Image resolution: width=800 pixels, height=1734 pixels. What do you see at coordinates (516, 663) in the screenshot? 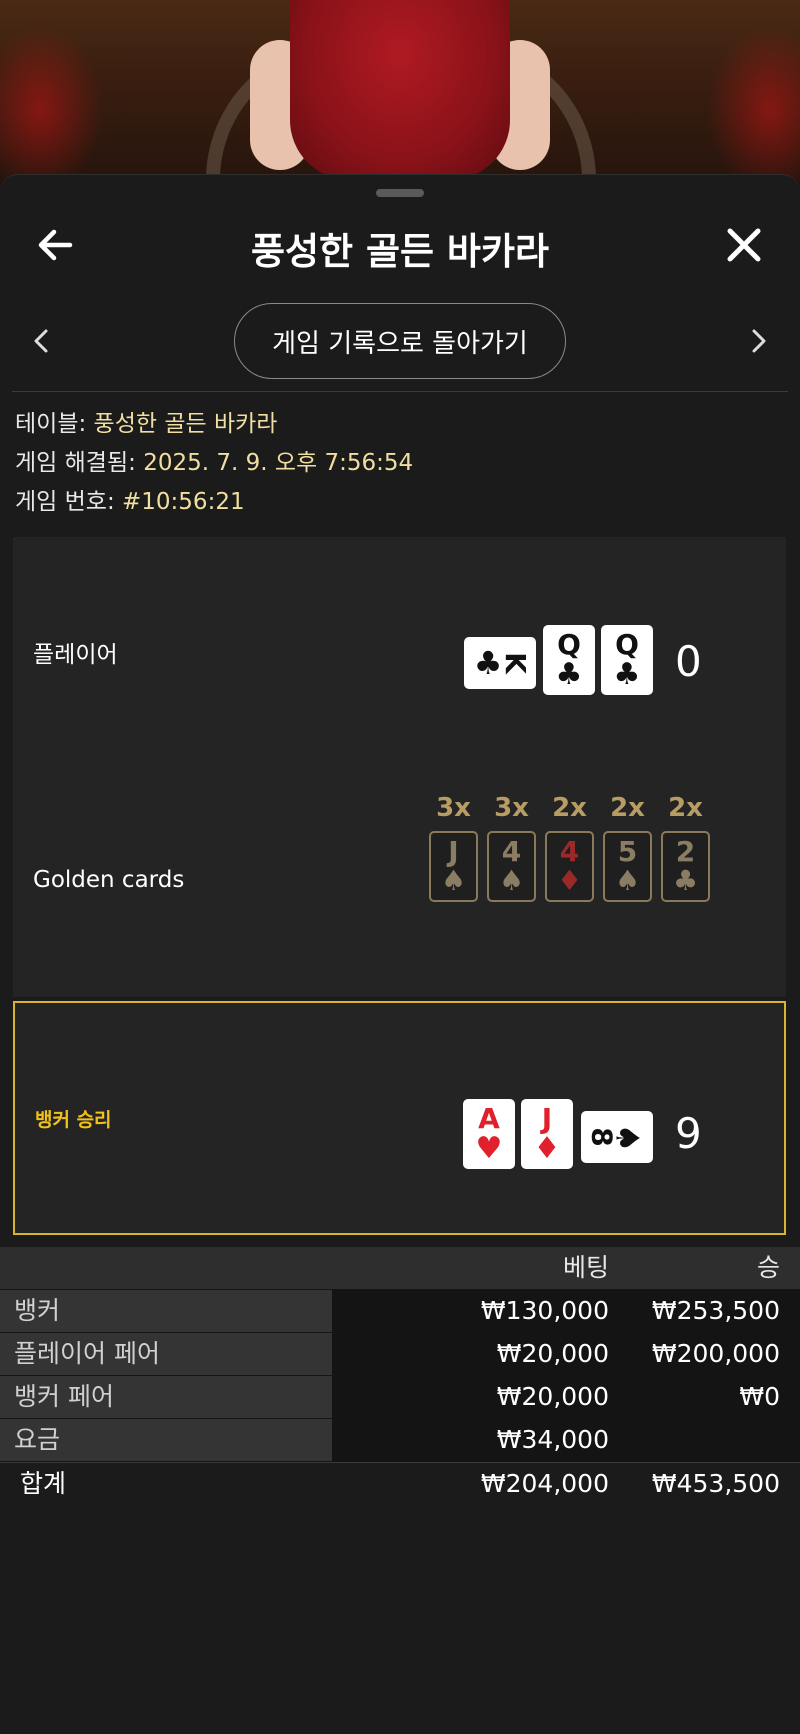
I see `card-rank: K` at bounding box center [516, 663].